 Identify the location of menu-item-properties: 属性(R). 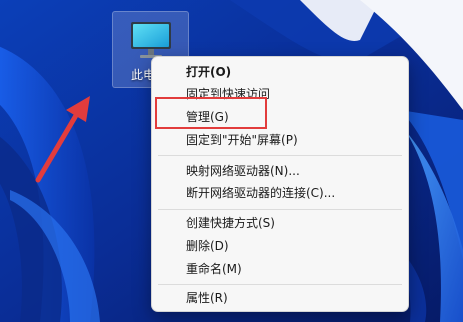
(280, 298).